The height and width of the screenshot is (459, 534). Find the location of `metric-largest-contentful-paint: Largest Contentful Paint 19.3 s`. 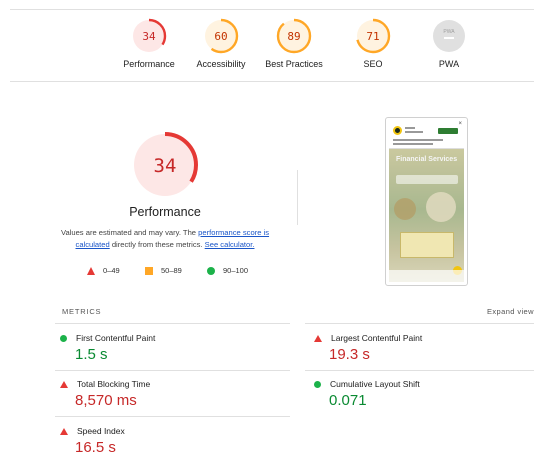

metric-largest-contentful-paint: Largest Contentful Paint 19.3 s is located at coordinates (424, 348).